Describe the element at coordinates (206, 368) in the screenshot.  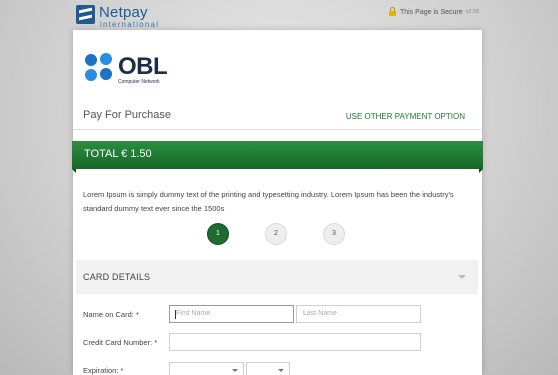
I see `expiration-month-select` at that location.